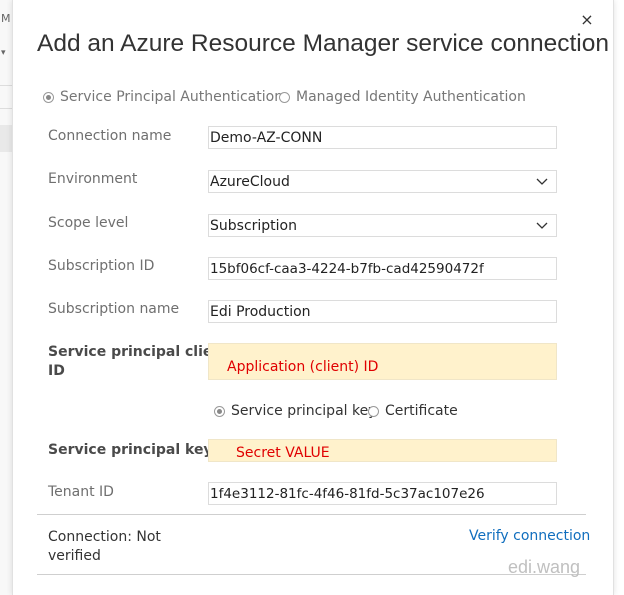 This screenshot has height=595, width=624. Describe the element at coordinates (172, 97) in the screenshot. I see `auth-option-label: Service Principal Authentication` at that location.